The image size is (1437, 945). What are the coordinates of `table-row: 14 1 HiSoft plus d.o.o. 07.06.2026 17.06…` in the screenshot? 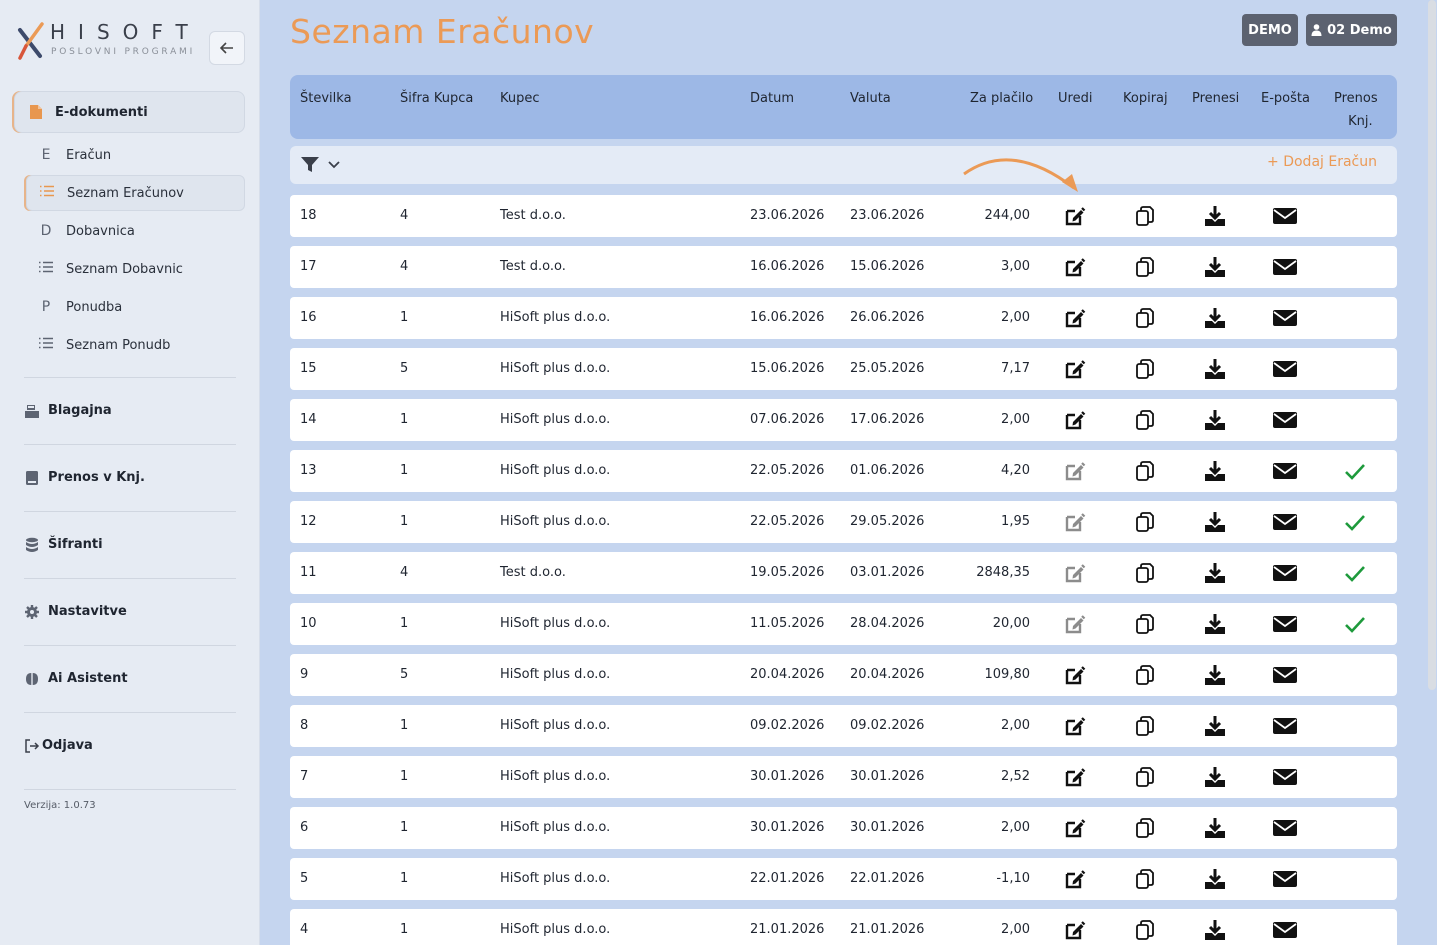 It's located at (843, 420).